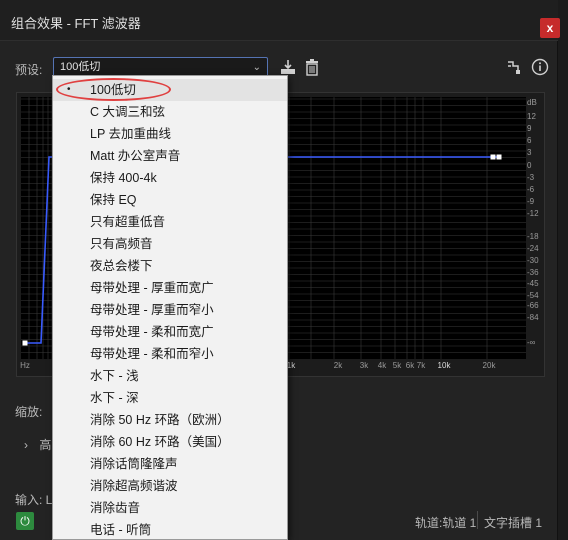 This screenshot has width=568, height=540. Describe the element at coordinates (533, 272) in the screenshot. I see `db-tick-label: -36` at that location.